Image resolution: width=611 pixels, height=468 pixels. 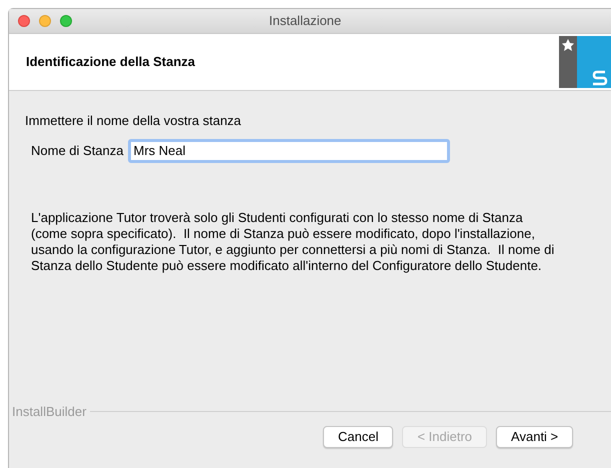 What do you see at coordinates (535, 437) in the screenshot?
I see `wizard-button: Avanti >` at bounding box center [535, 437].